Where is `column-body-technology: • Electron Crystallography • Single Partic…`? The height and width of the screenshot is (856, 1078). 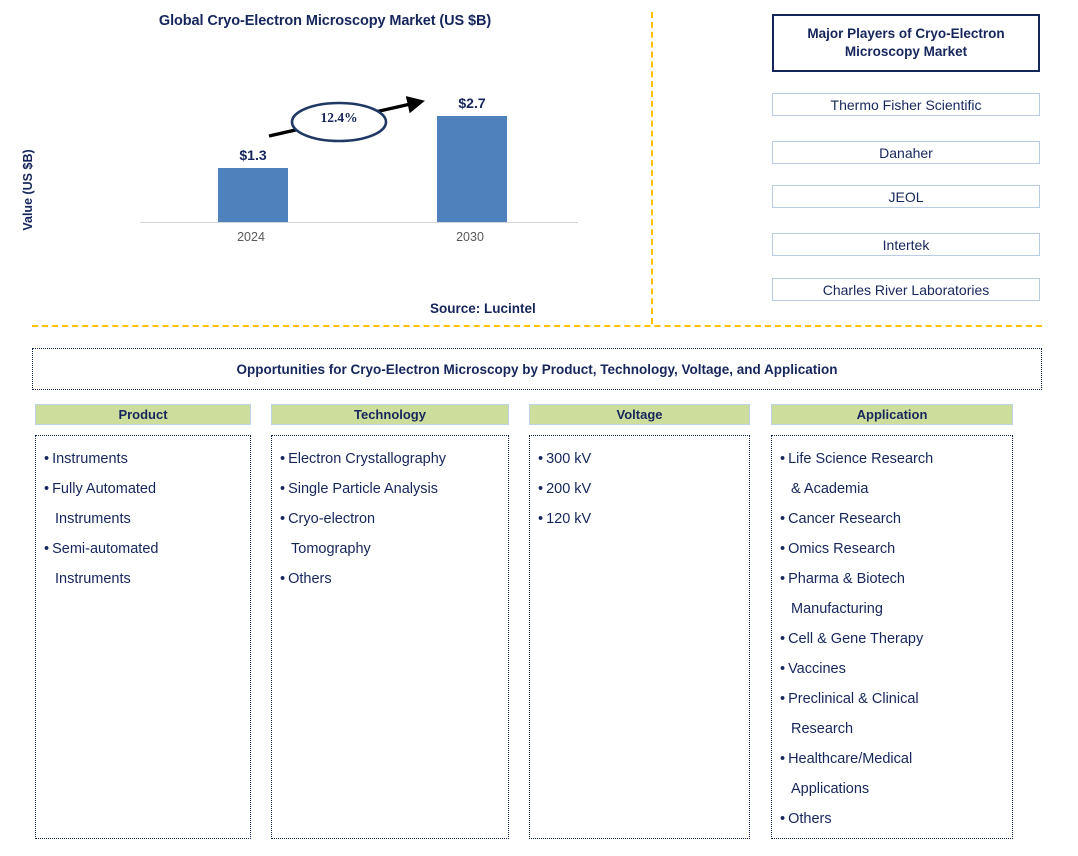 column-body-technology: • Electron Crystallography • Single Partic… is located at coordinates (390, 637).